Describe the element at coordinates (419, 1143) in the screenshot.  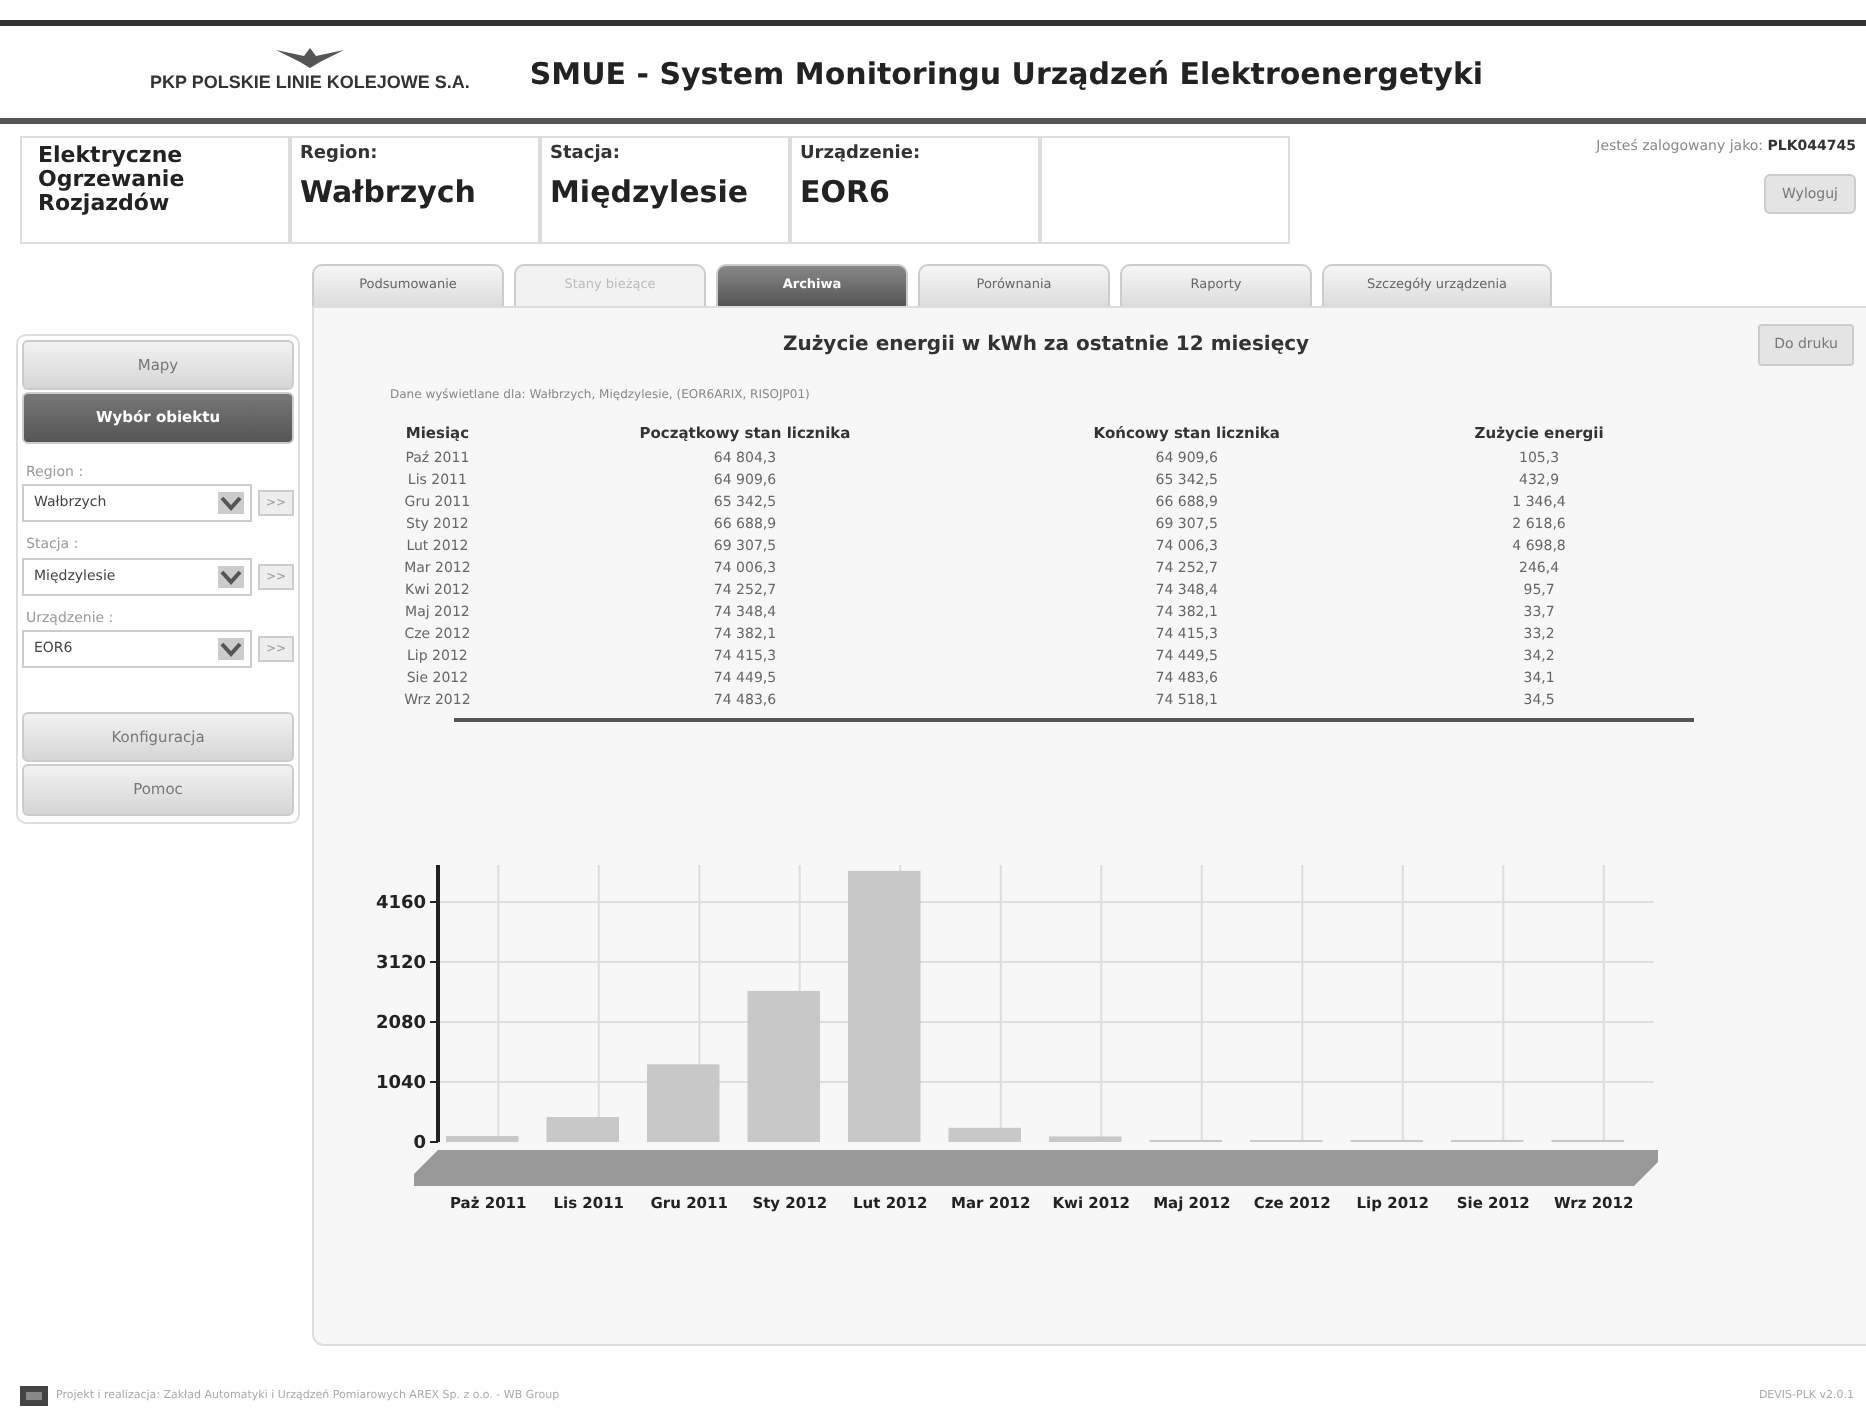
I see `y-tick-label: 0` at that location.